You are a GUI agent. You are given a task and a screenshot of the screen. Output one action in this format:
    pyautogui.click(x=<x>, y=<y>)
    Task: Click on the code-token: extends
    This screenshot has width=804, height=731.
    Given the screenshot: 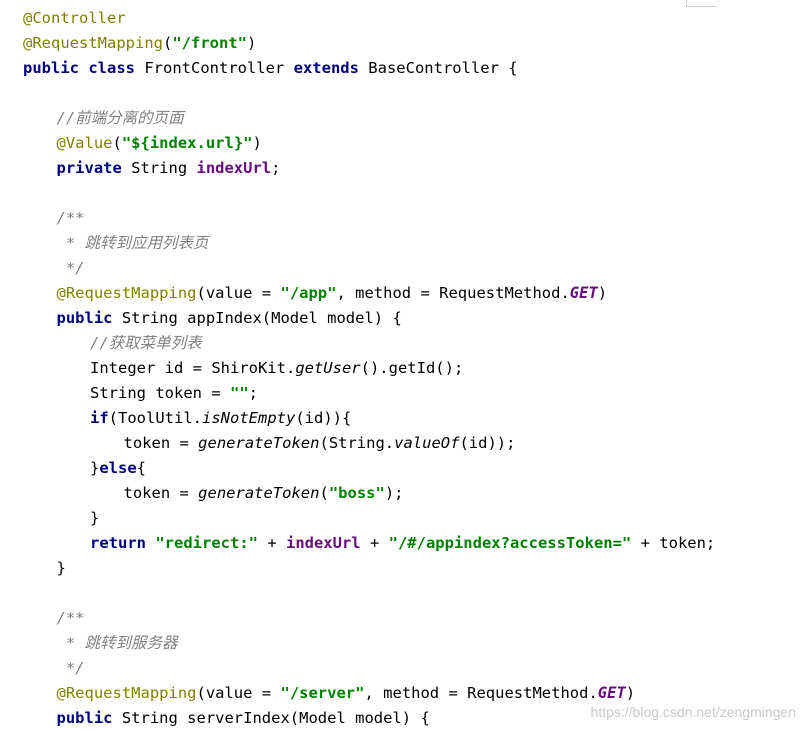 What is the action you would take?
    pyautogui.click(x=331, y=68)
    